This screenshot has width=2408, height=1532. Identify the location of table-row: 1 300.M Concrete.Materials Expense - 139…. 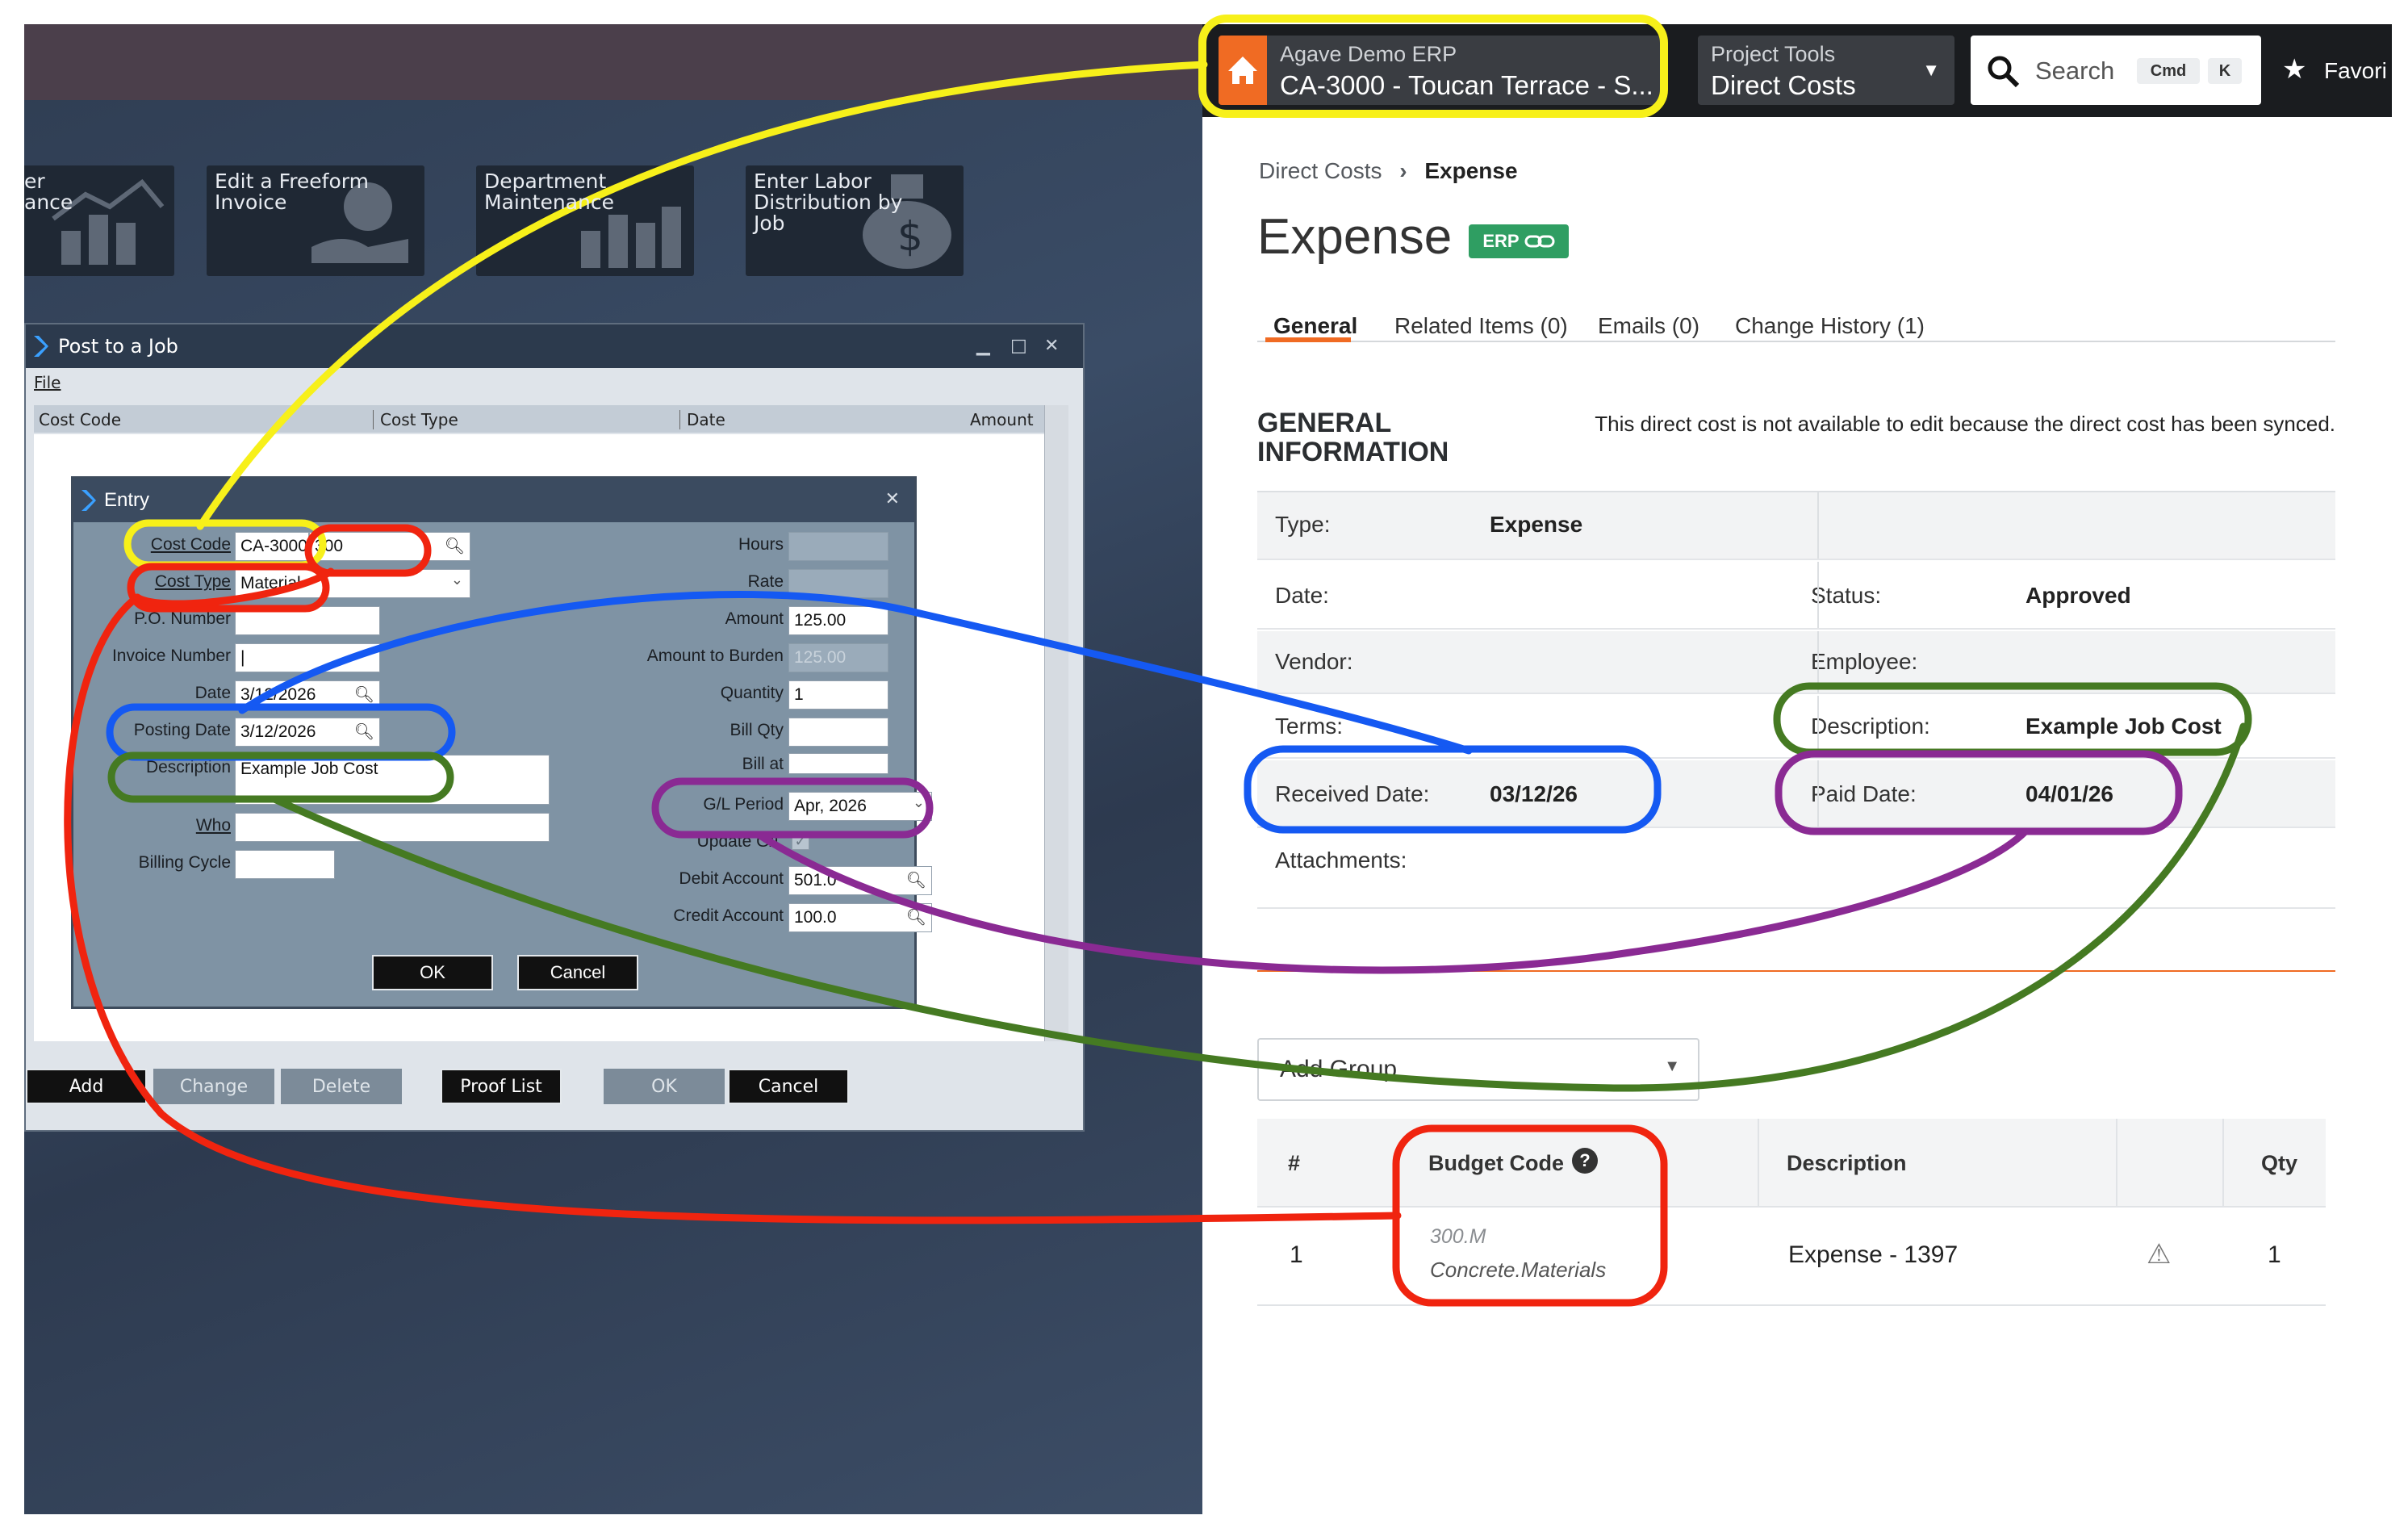
(1791, 1257).